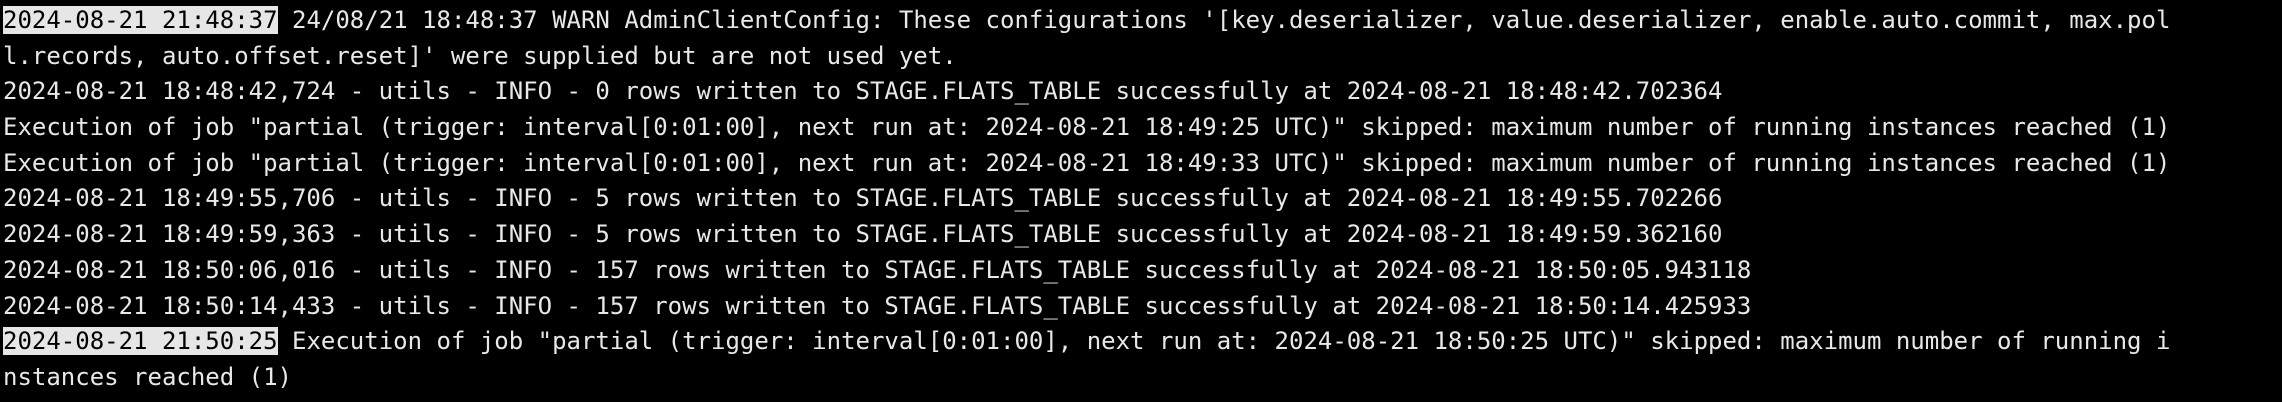  I want to click on log-text: nstances reached (1), so click(147, 376).